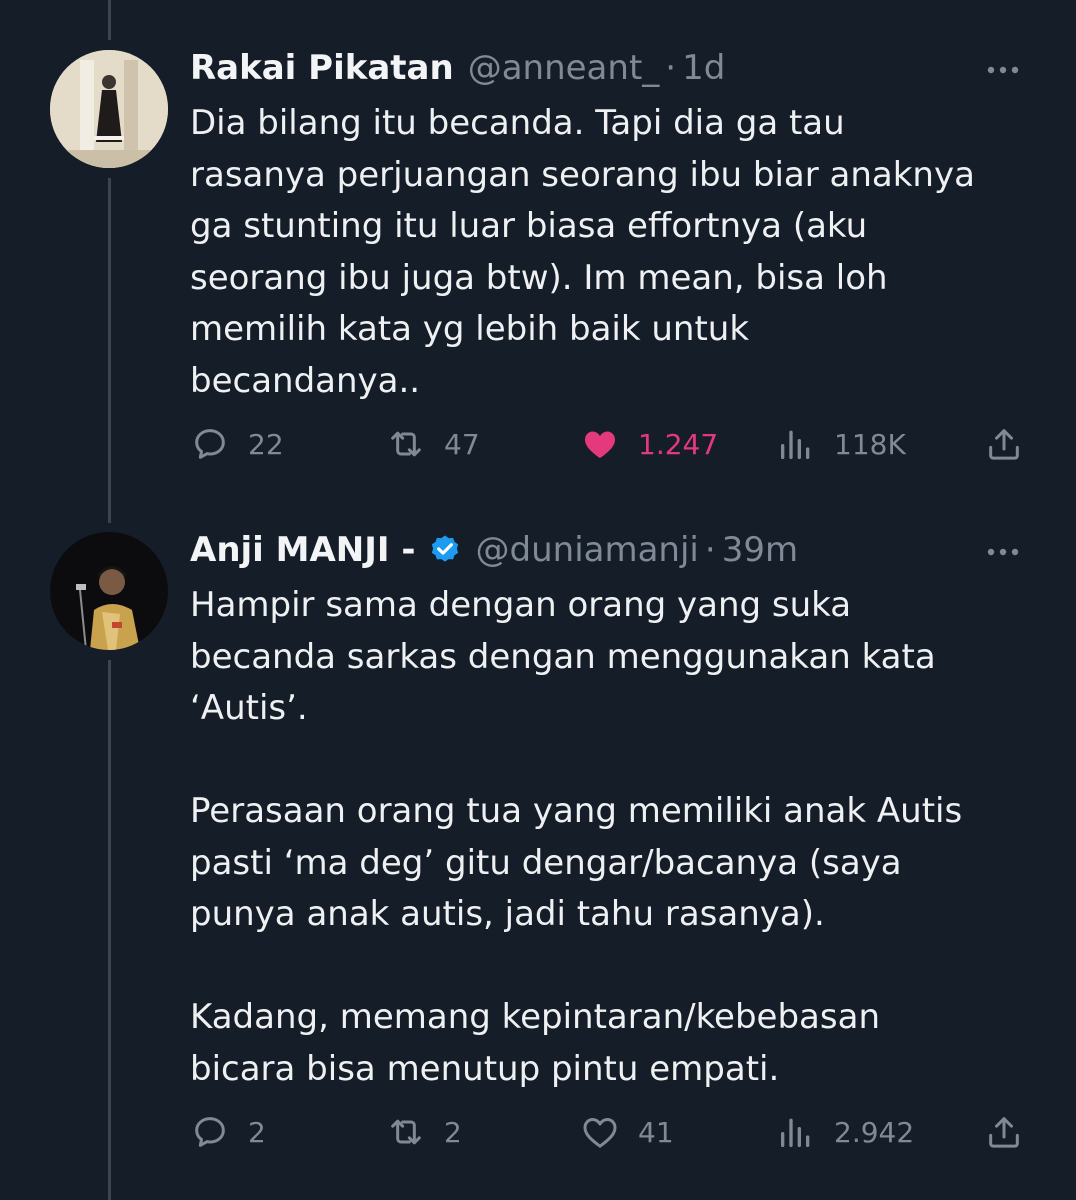  Describe the element at coordinates (656, 1132) in the screenshot. I see `like-count: 41` at that location.